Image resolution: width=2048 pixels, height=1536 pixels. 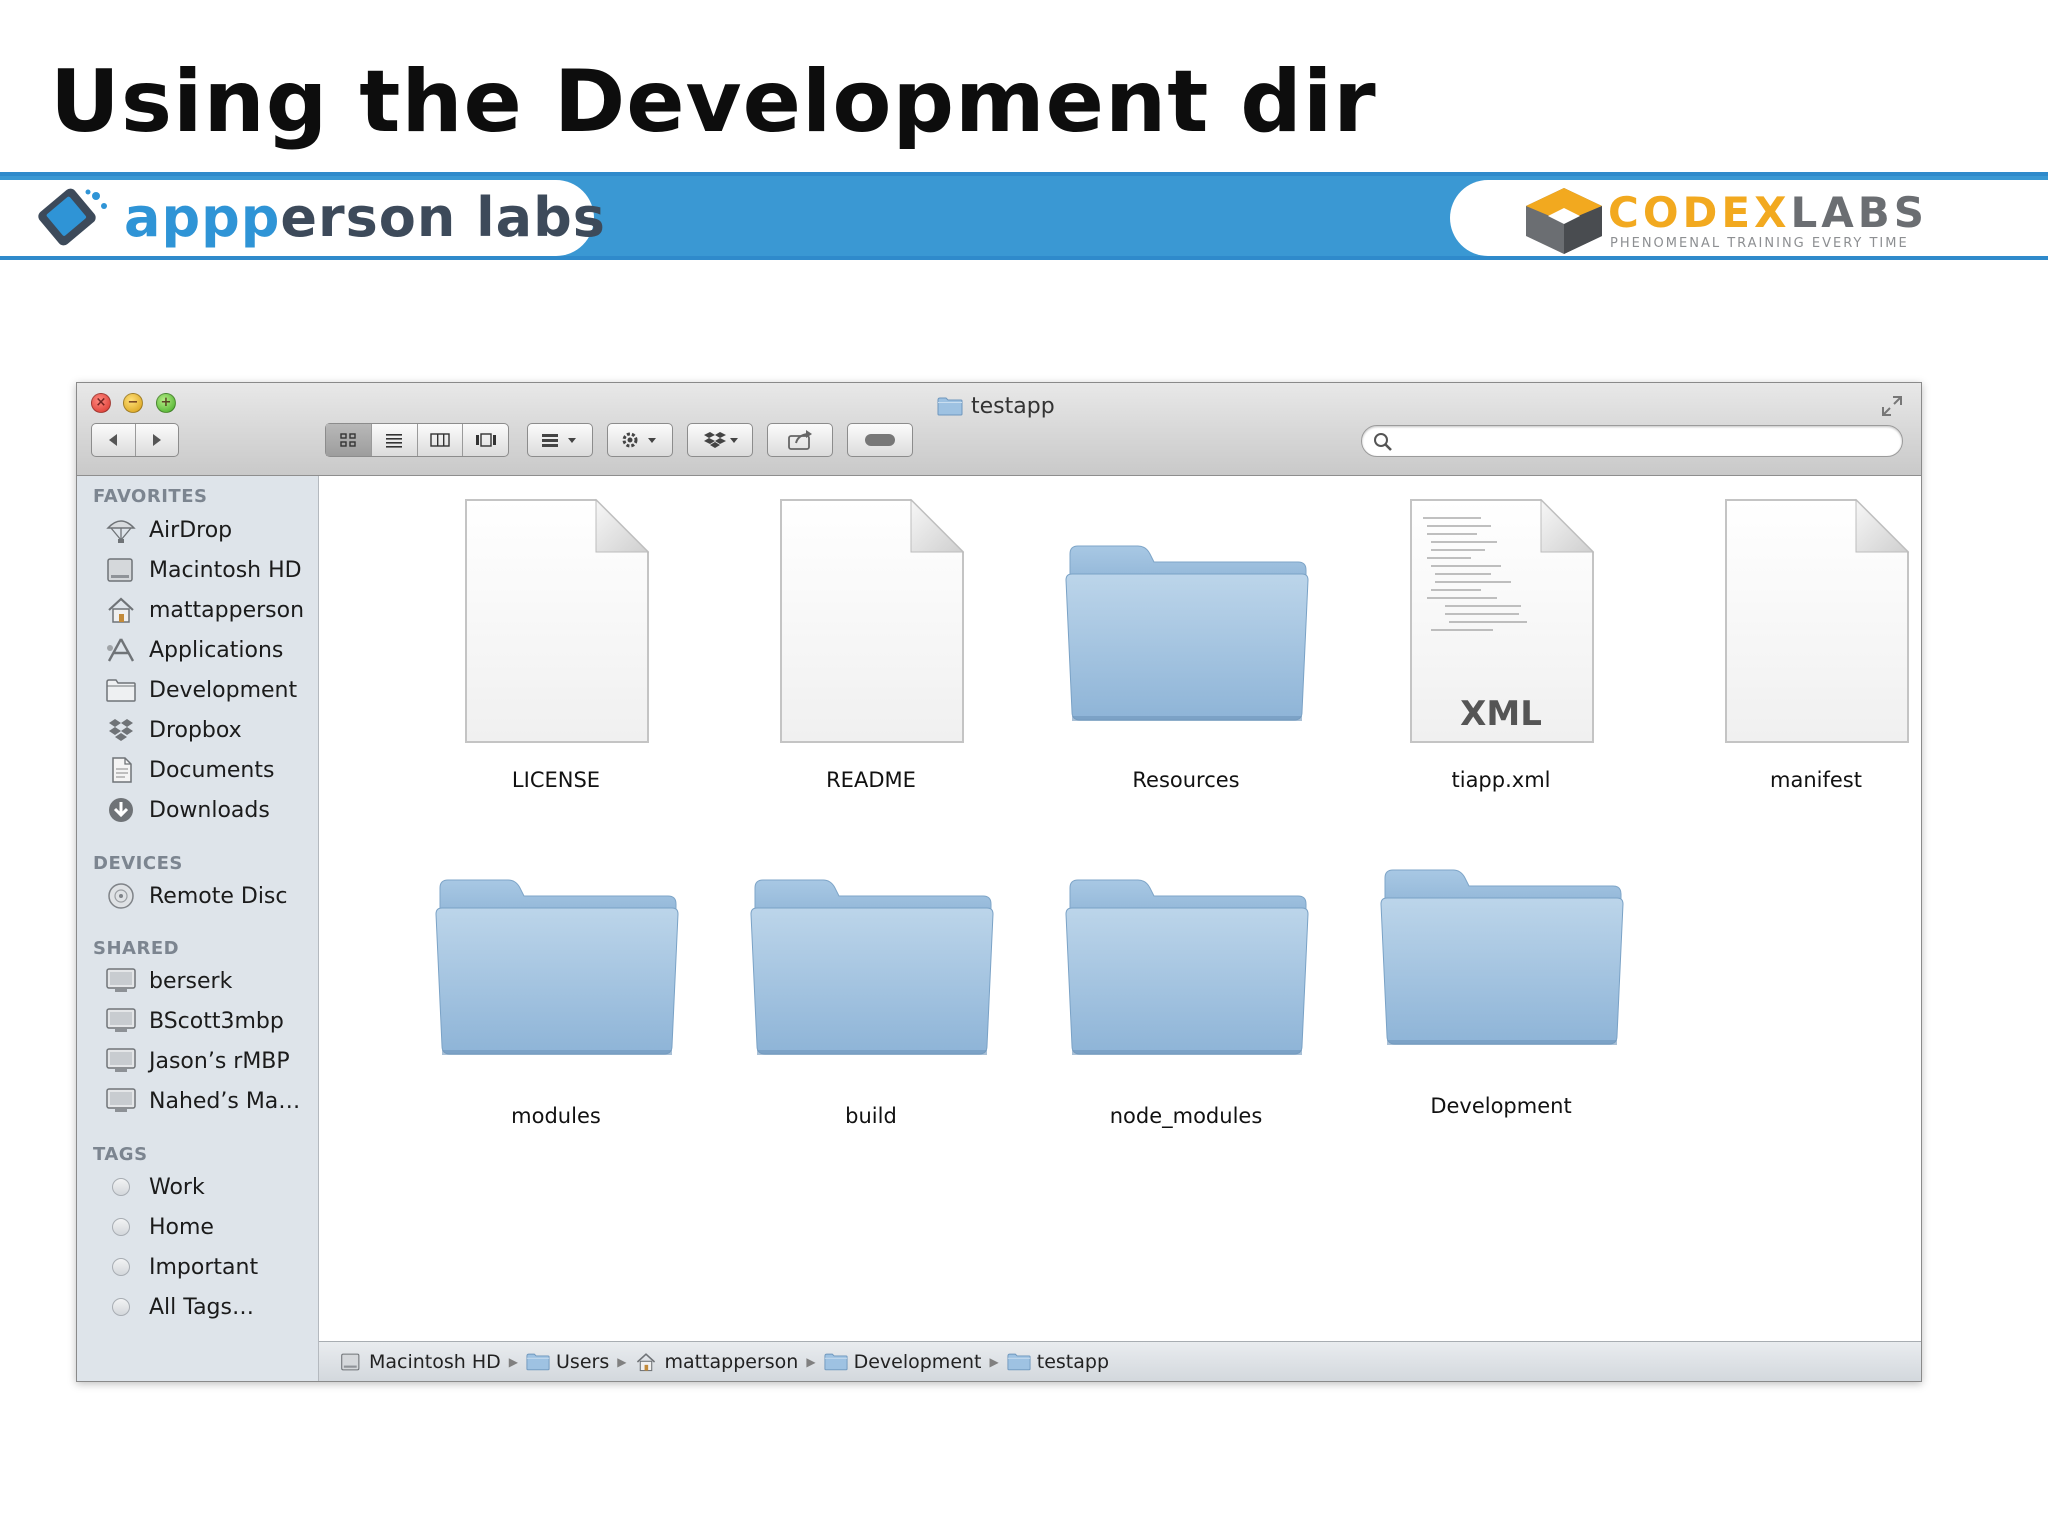 What do you see at coordinates (1768, 212) in the screenshot?
I see `codex-labs-wordmark: CODEXLABS` at bounding box center [1768, 212].